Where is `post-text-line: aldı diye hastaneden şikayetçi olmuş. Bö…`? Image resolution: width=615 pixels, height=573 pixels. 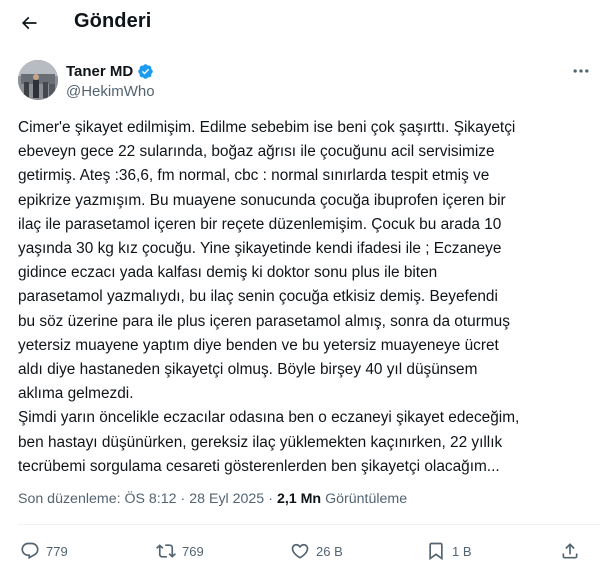 post-text-line: aldı diye hastaneden şikayetçi olmuş. Bö… is located at coordinates (248, 370).